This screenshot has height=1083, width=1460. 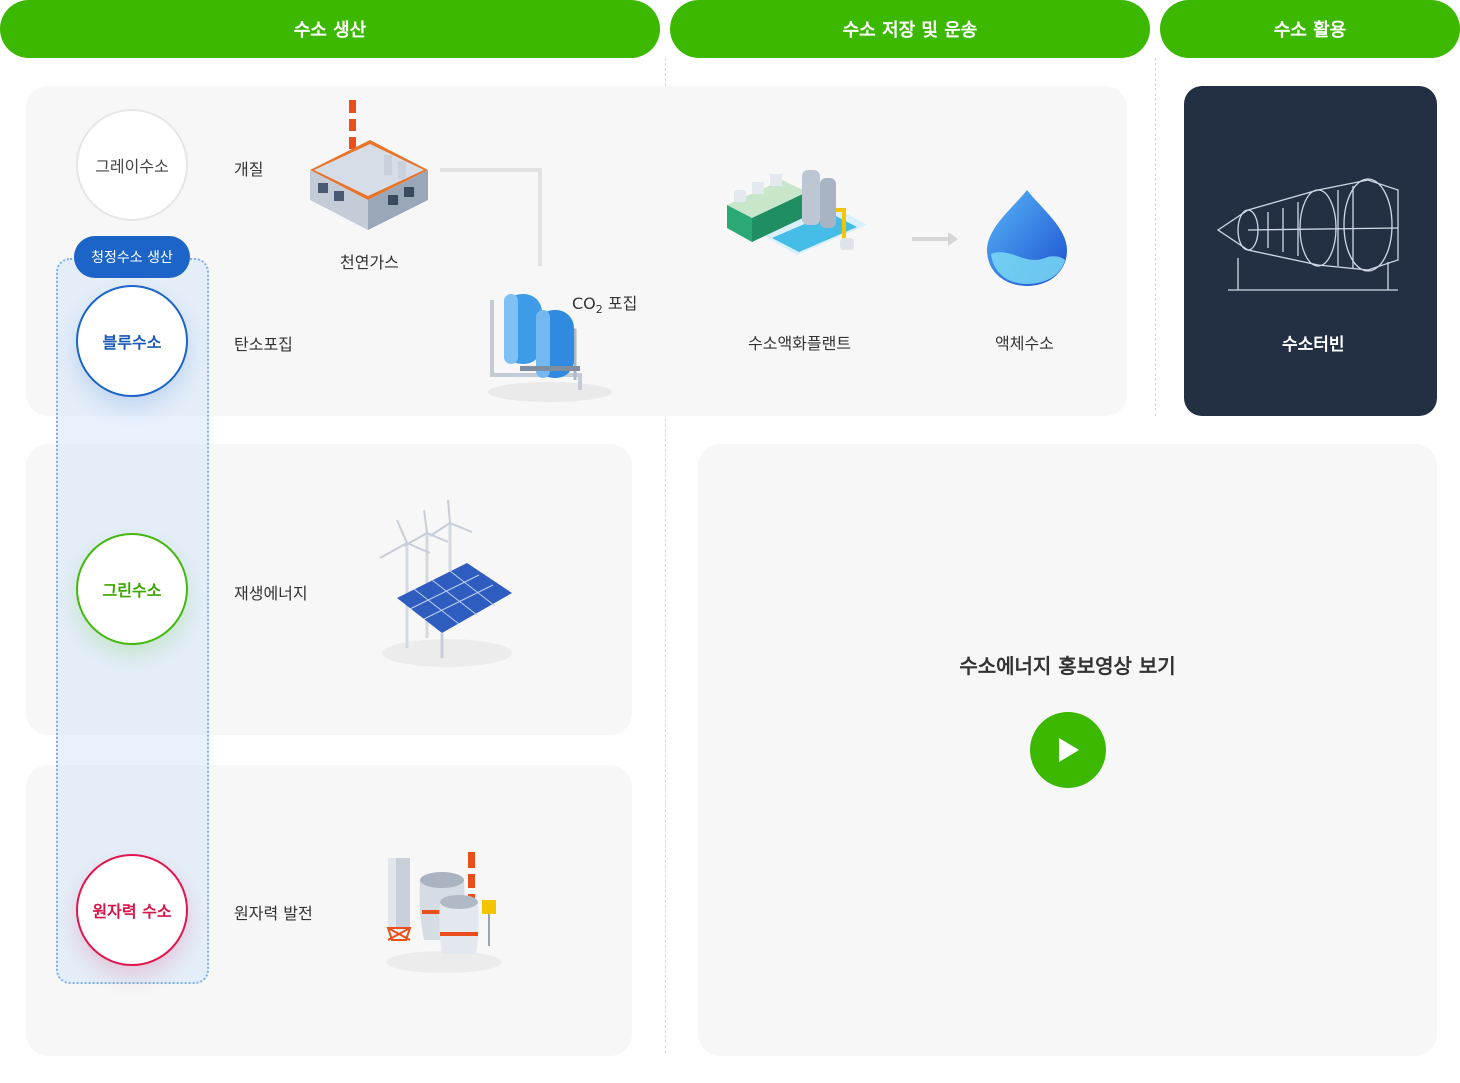 What do you see at coordinates (800, 343) in the screenshot?
I see `liquefaction-plant-label: 수소액화플랜트` at bounding box center [800, 343].